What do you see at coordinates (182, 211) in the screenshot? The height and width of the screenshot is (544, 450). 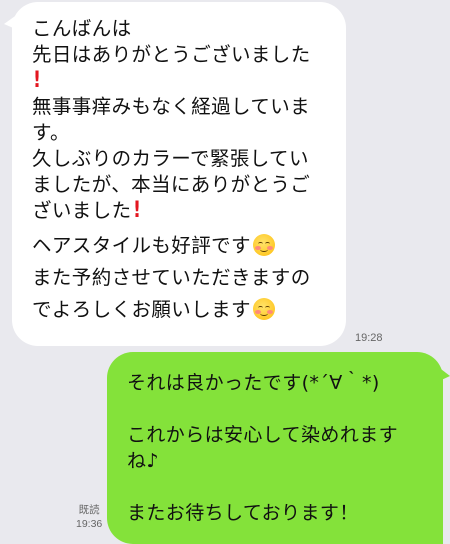 I see `message-line: ざいました!` at bounding box center [182, 211].